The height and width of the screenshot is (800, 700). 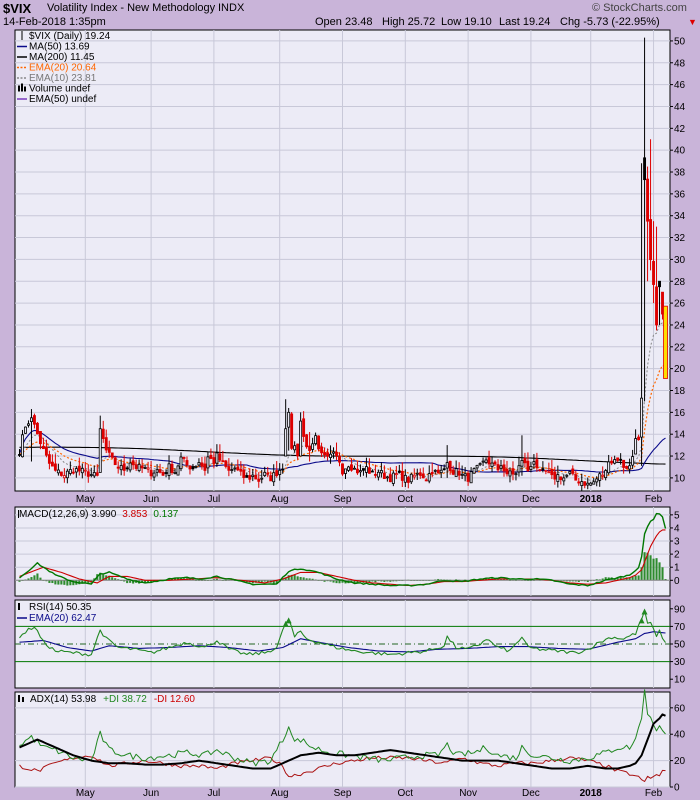 What do you see at coordinates (85, 793) in the screenshot?
I see `x-tick-label: May` at bounding box center [85, 793].